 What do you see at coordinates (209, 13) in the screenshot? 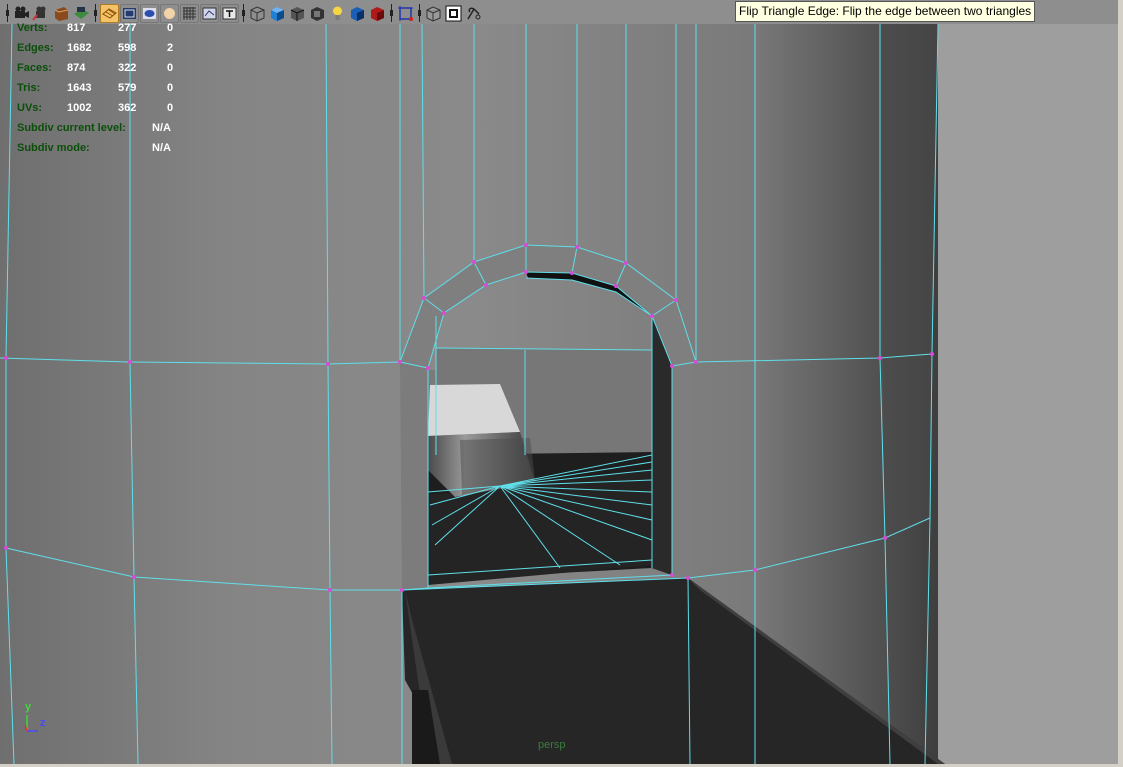
I see `safe-action-icon` at bounding box center [209, 13].